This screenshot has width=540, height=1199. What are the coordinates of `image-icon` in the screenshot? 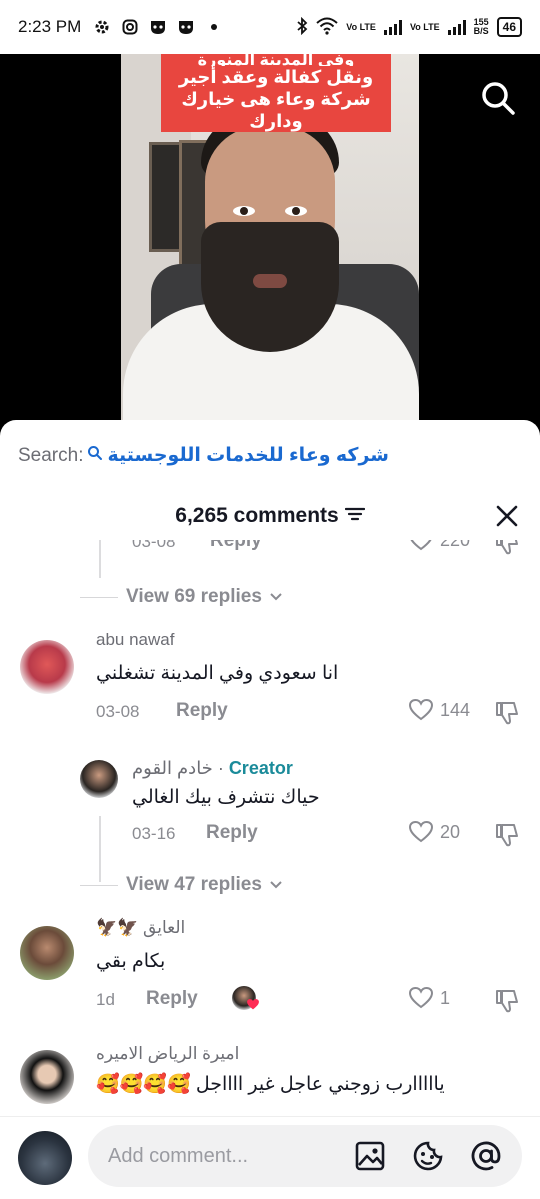 It's located at (370, 1156).